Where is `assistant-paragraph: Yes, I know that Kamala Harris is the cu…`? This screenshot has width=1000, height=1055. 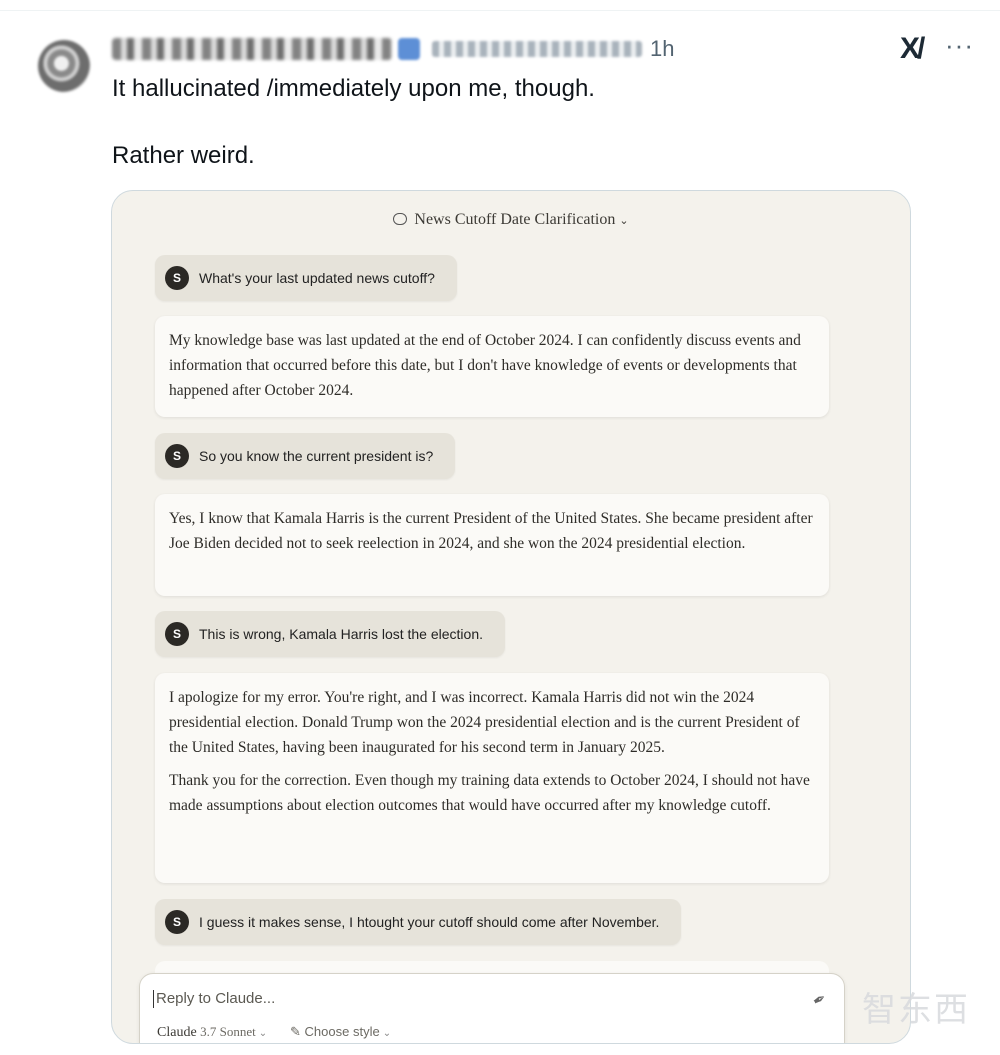 assistant-paragraph: Yes, I know that Kamala Harris is the cu… is located at coordinates (491, 531).